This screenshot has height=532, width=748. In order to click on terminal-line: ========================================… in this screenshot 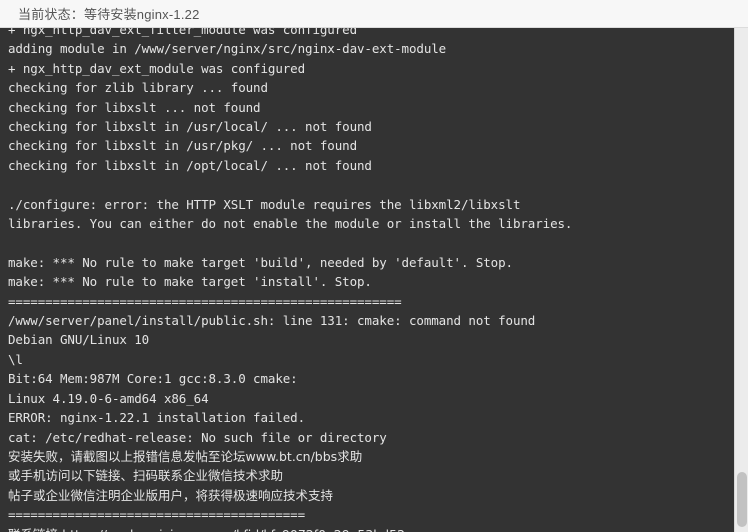, I will do `click(205, 301)`.